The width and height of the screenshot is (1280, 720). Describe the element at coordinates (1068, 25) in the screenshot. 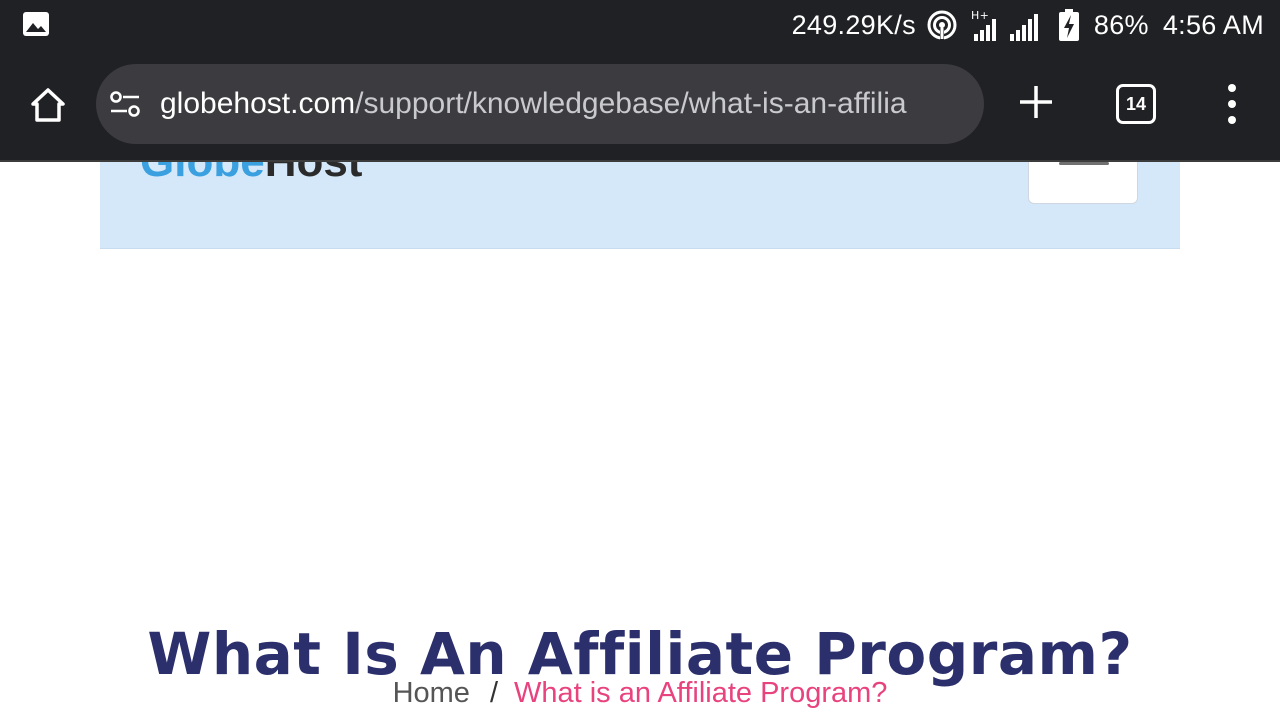

I see `battery-charging-icon` at that location.